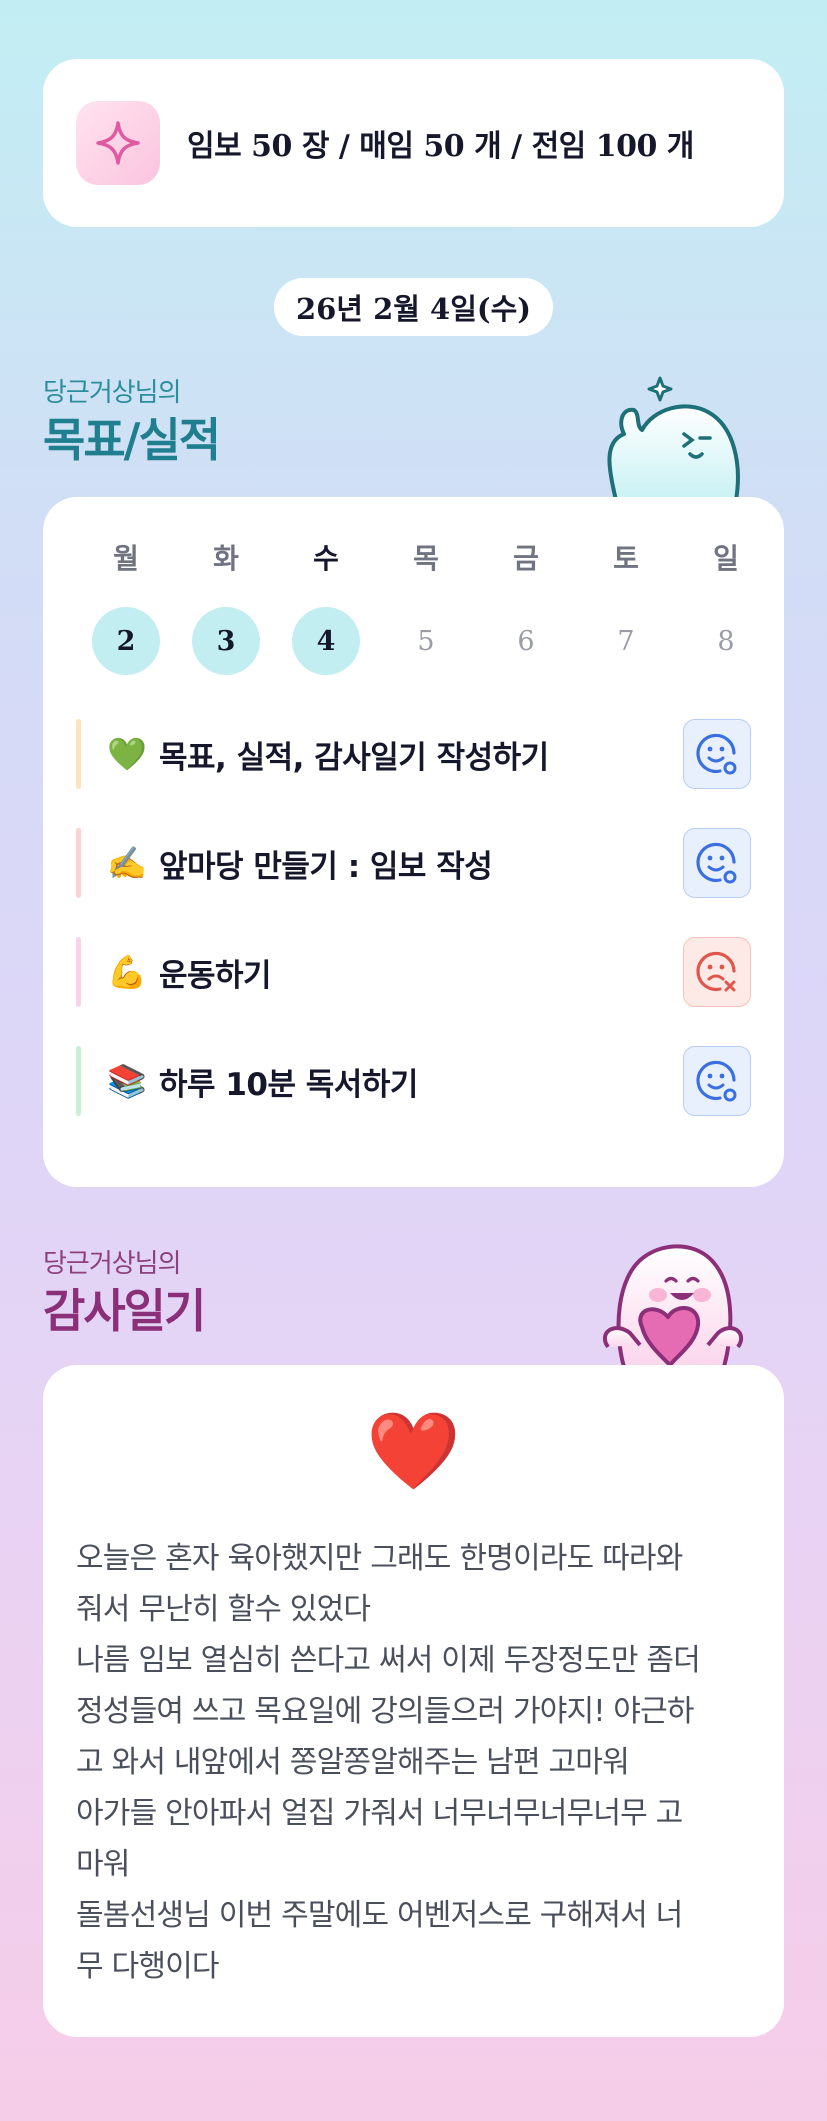  Describe the element at coordinates (326, 866) in the screenshot. I see `task-label: 앞마당 만들기 : 임보 작성` at that location.